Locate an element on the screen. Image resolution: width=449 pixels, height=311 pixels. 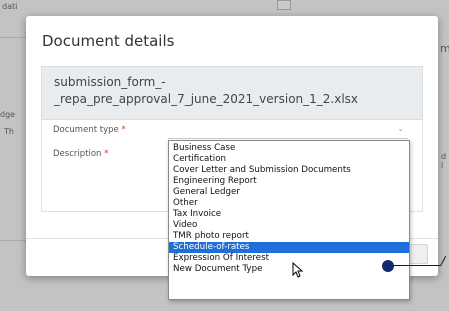
dropdown-option: Tax Invoice is located at coordinates (289, 214).